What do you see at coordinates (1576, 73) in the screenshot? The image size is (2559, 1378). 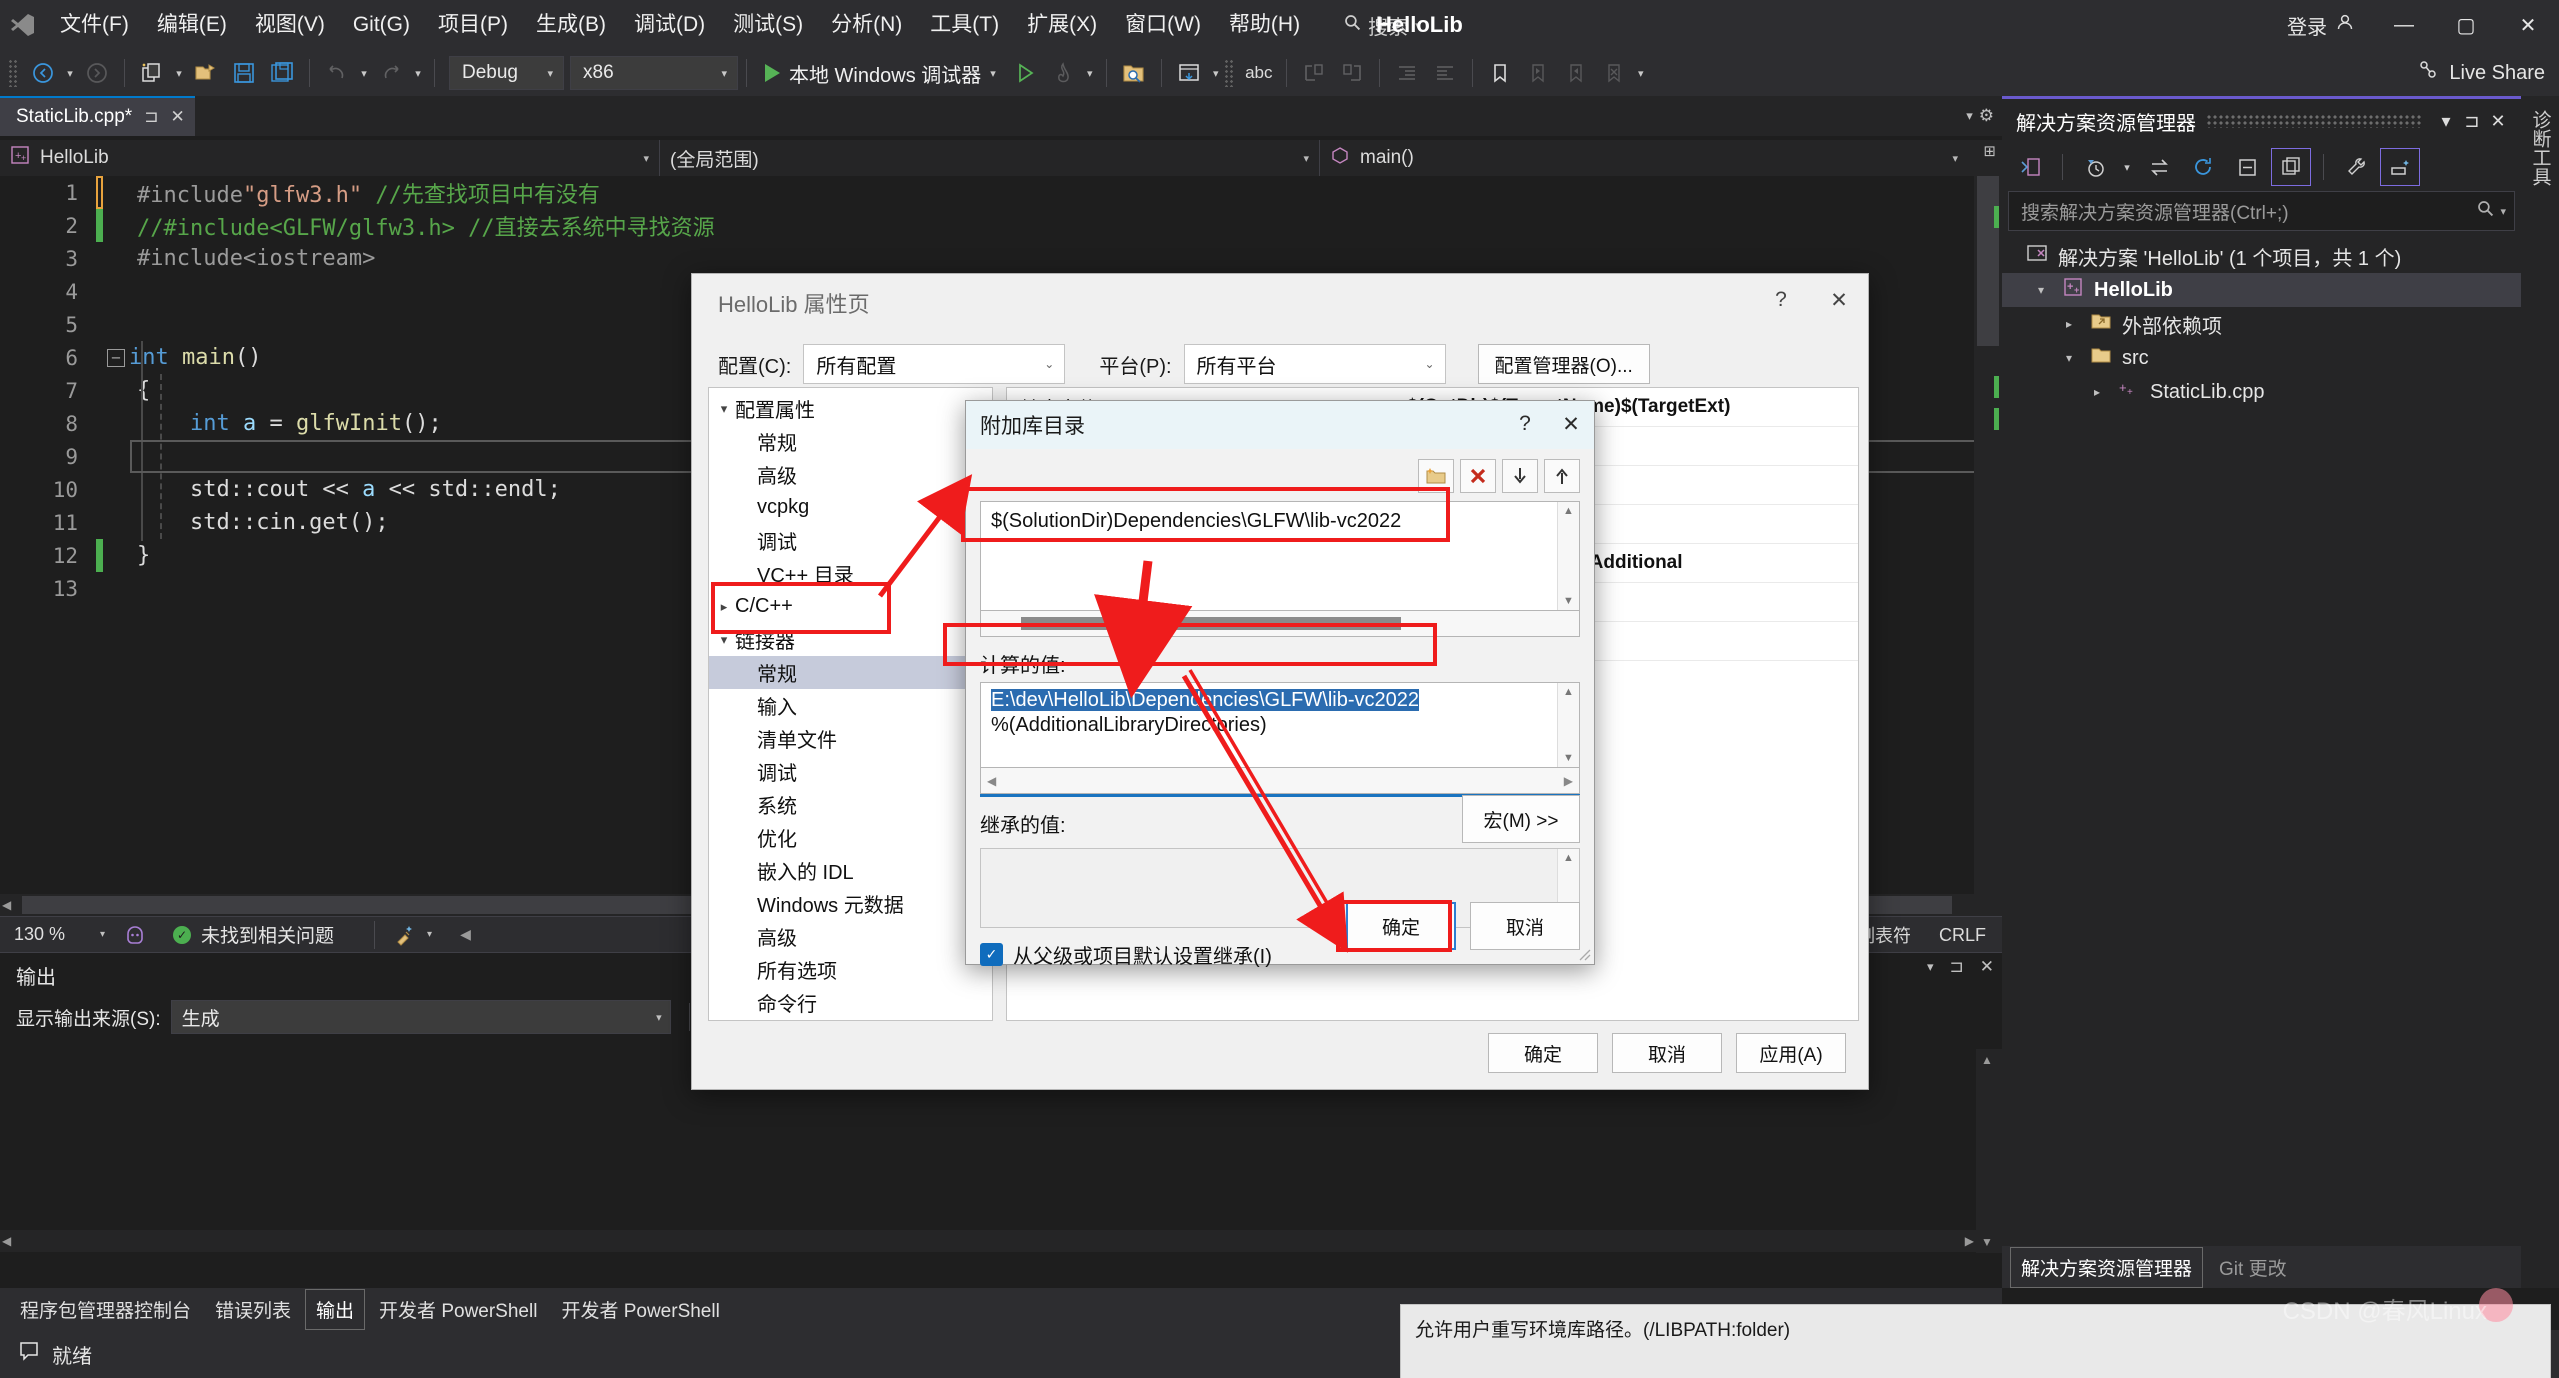 I see `next-bookmark-icon` at bounding box center [1576, 73].